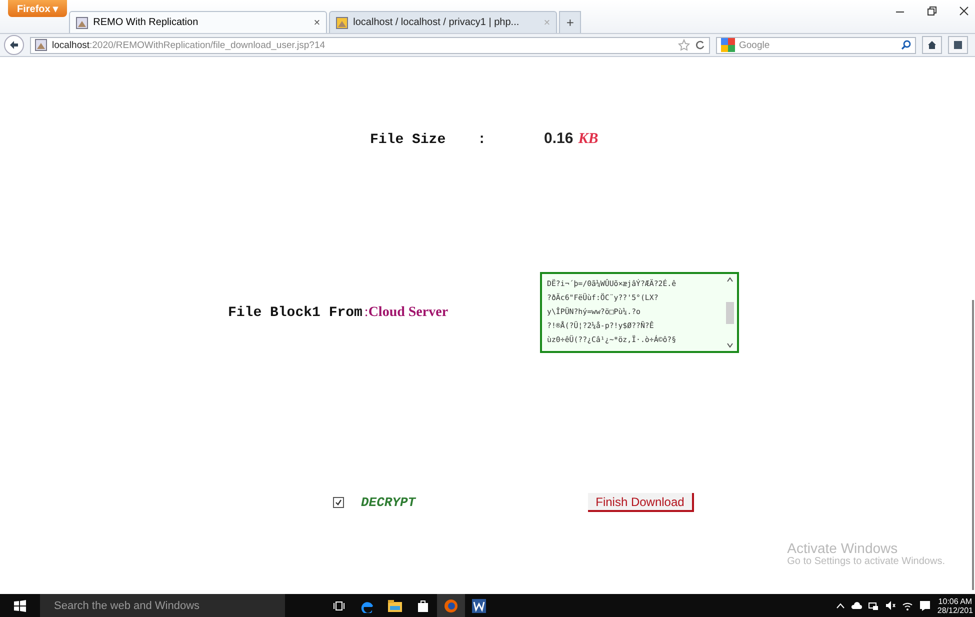  Describe the element at coordinates (395, 606) in the screenshot. I see `folder-icon` at that location.